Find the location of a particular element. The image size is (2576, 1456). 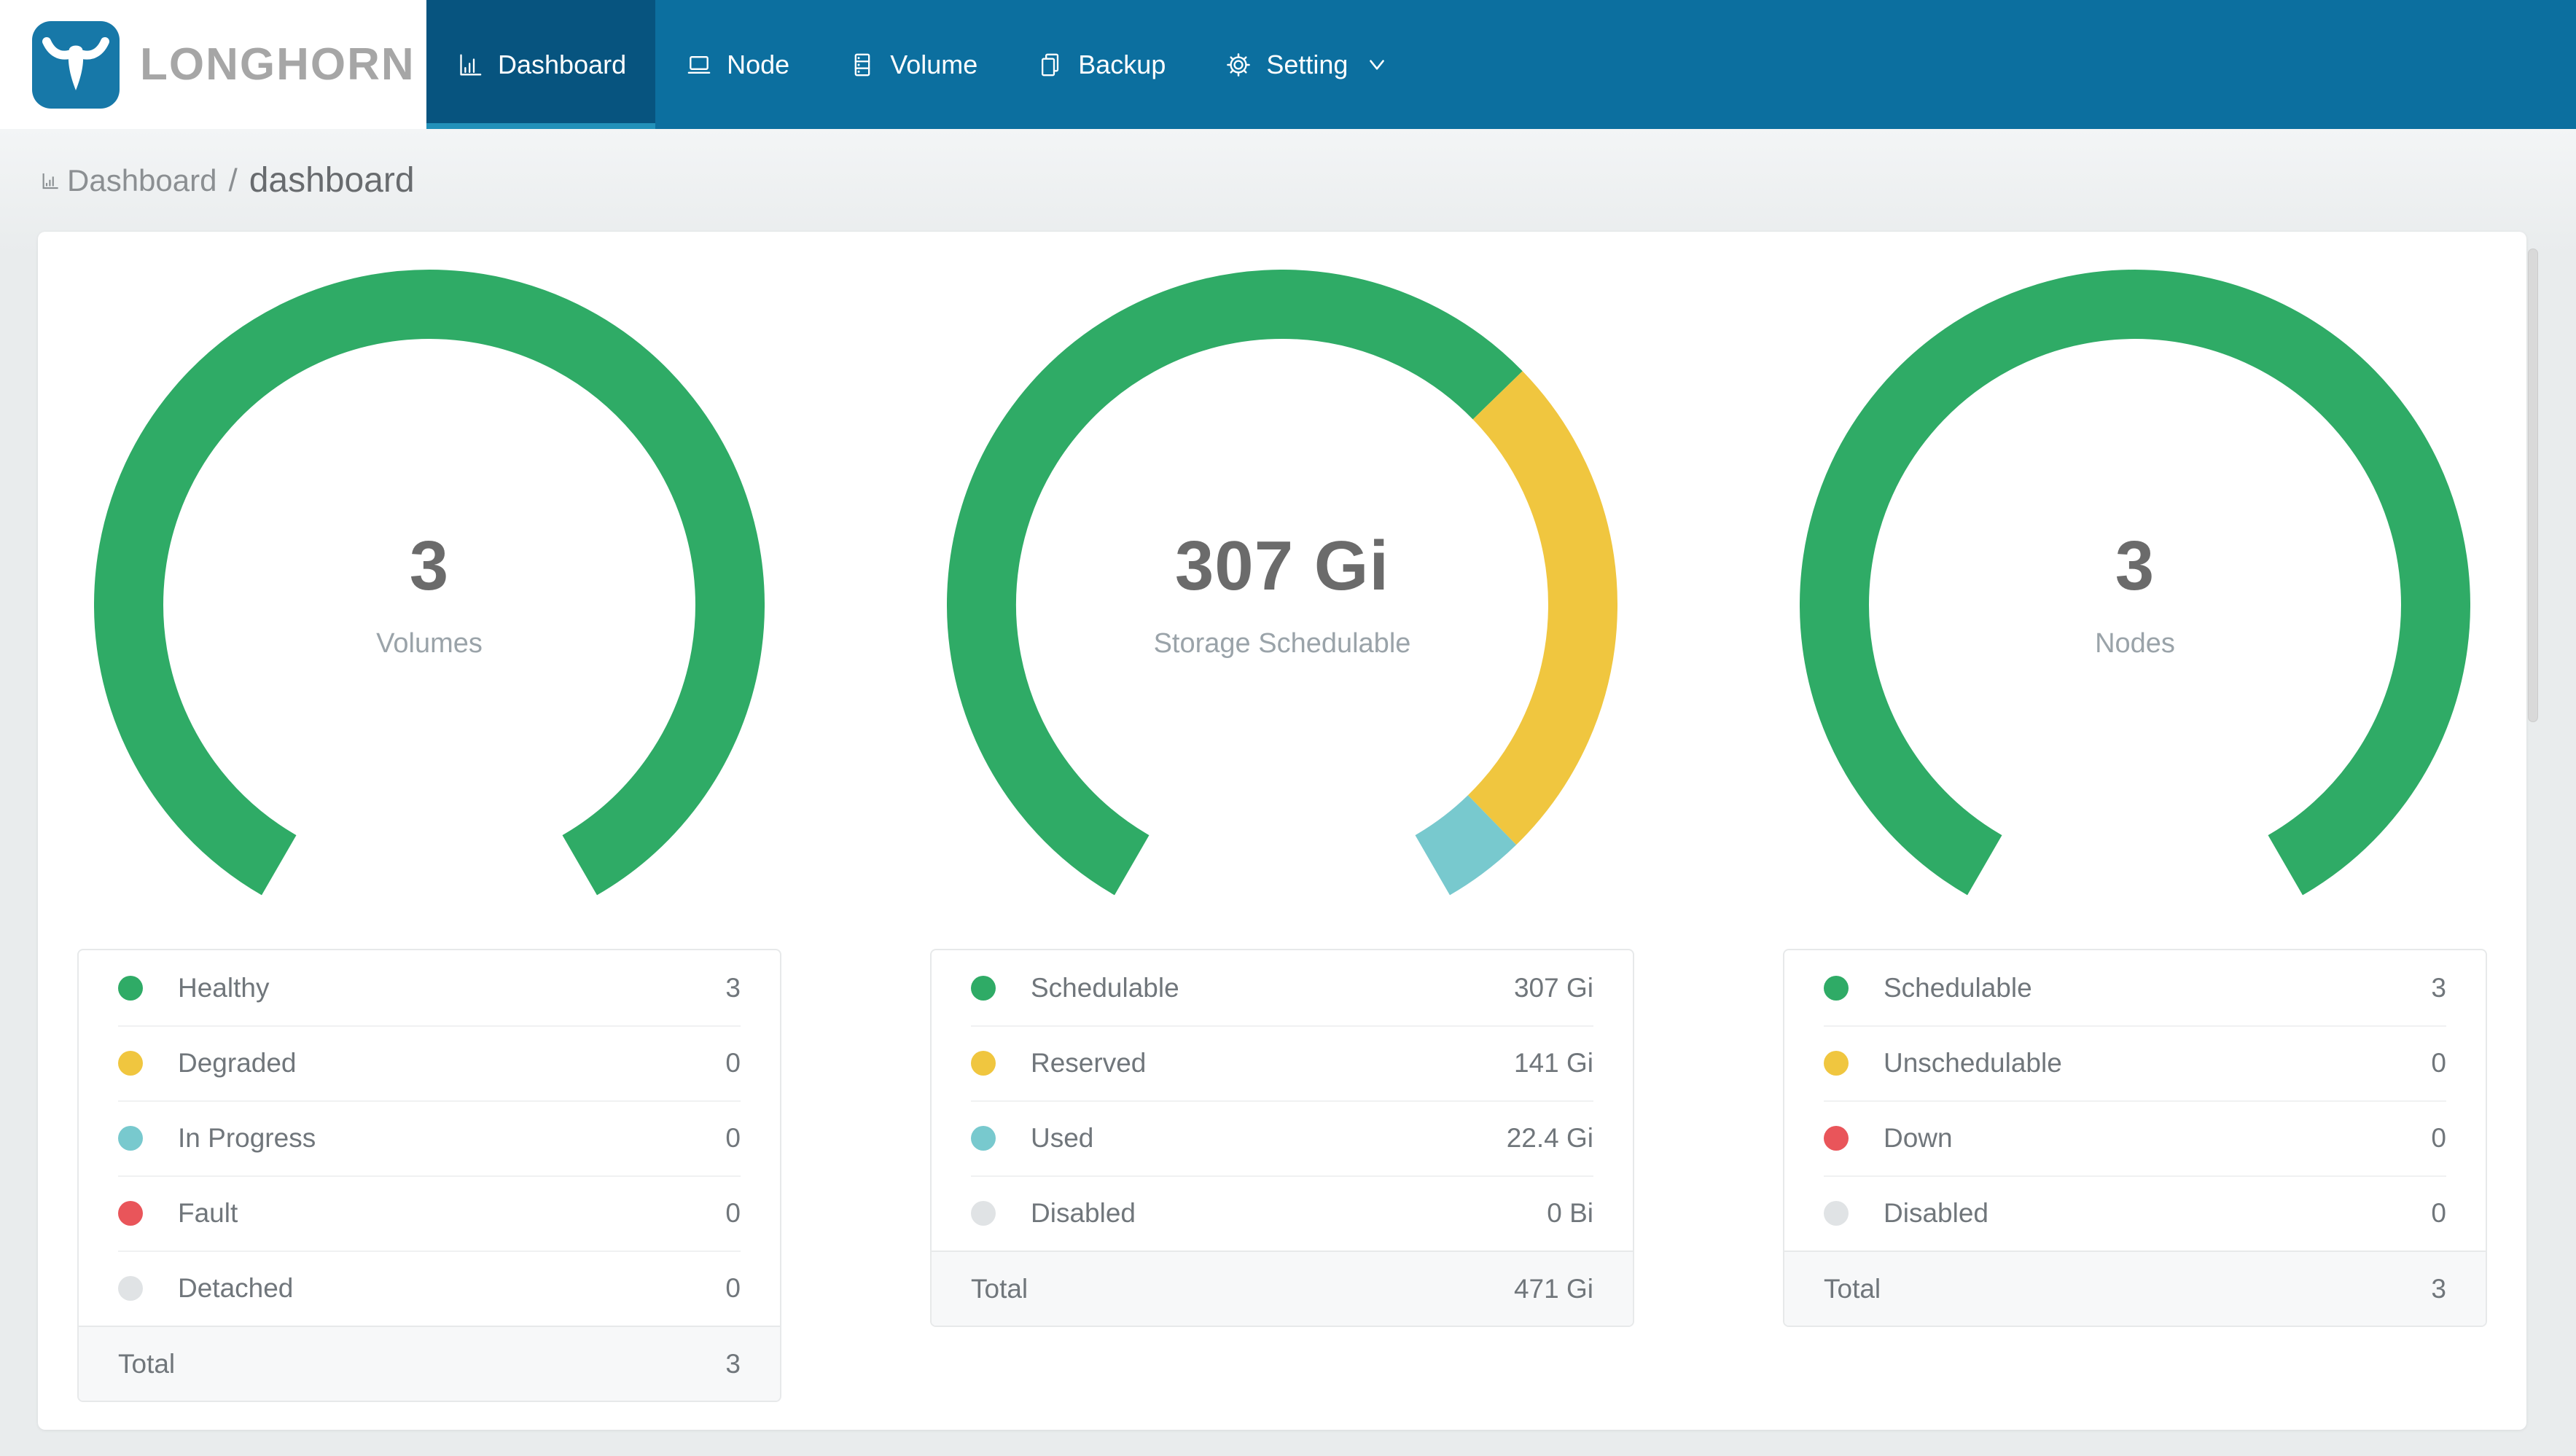

nodes-count: 3 is located at coordinates (2135, 566).